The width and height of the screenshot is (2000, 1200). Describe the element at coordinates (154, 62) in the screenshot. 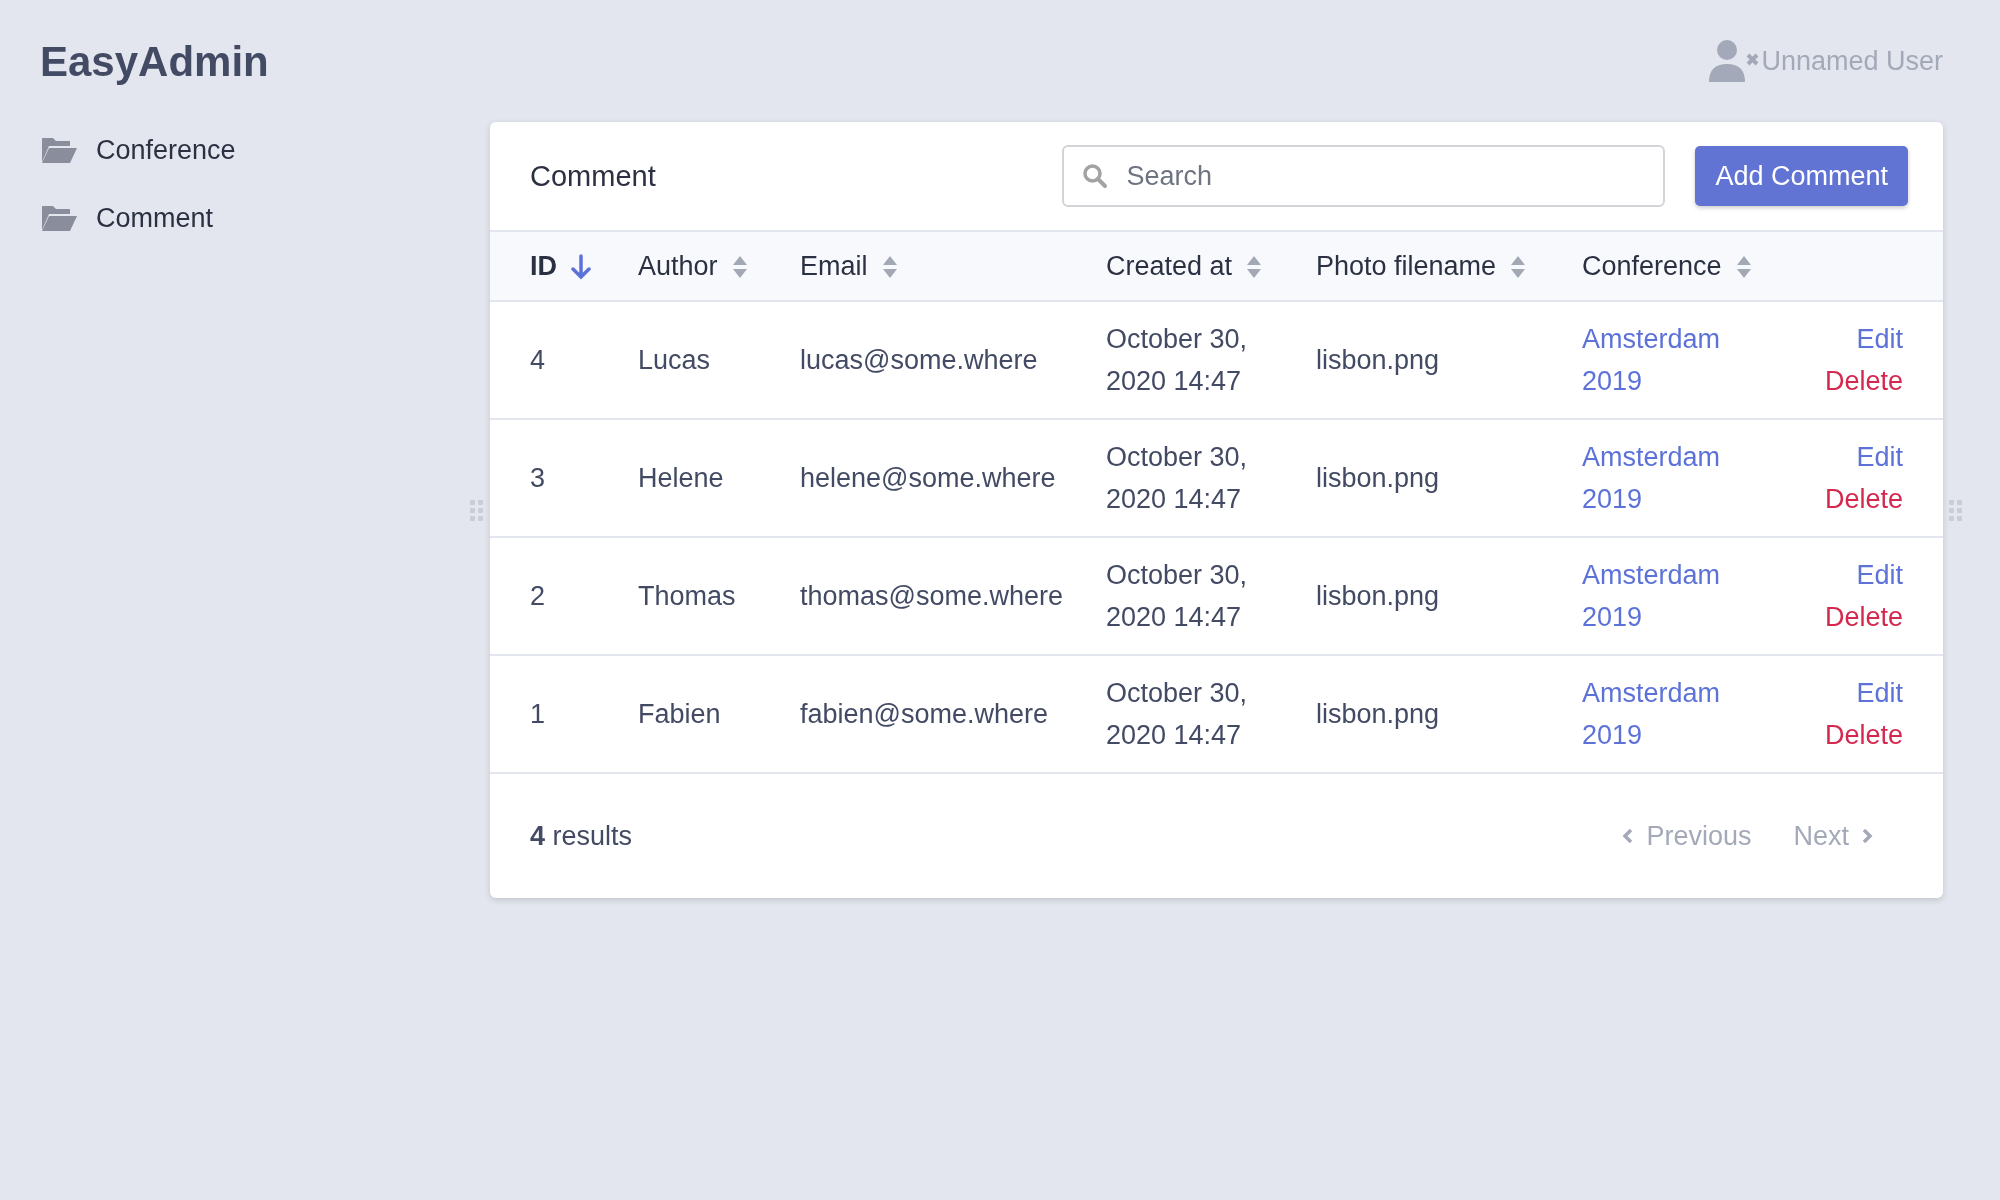

I see `app-logo: EasyAdmin` at that location.